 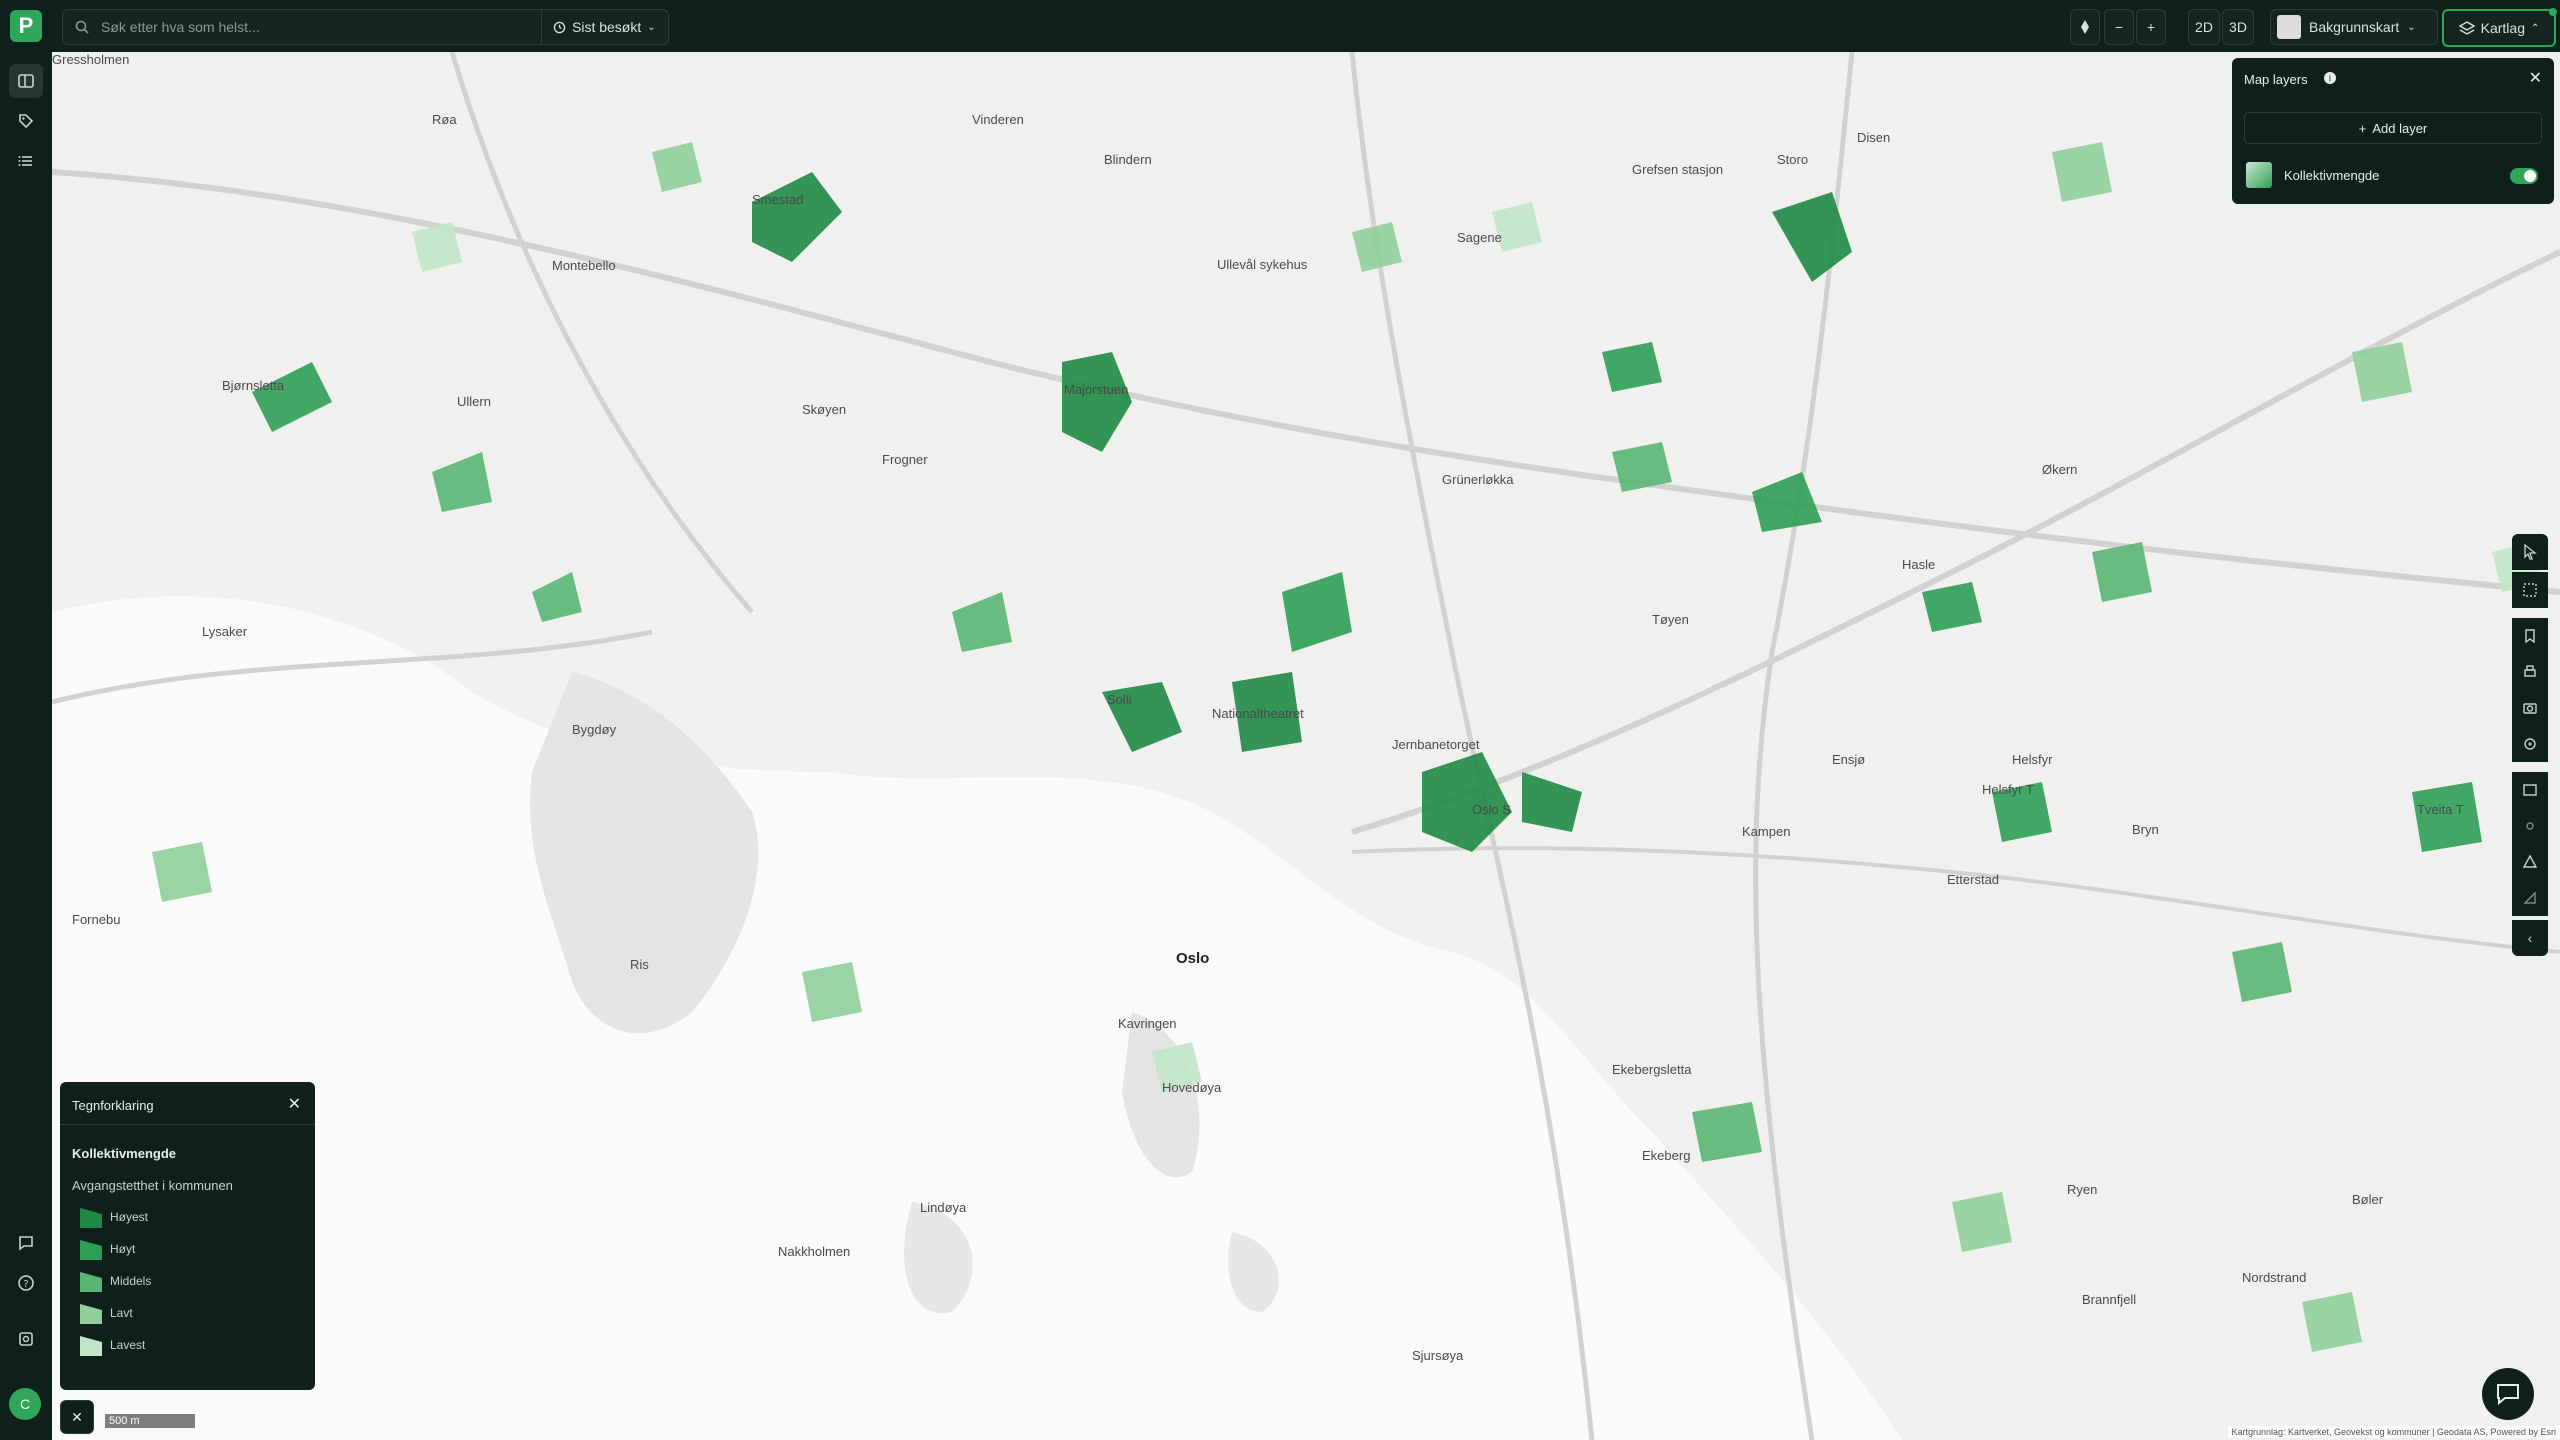 I want to click on collapse-tools-button: ‹, so click(x=2530, y=938).